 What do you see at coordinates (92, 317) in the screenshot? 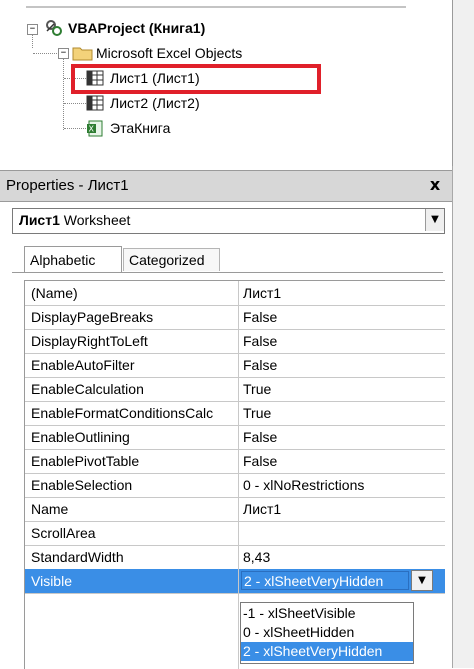
I see `property-name: DisplayPageBreaks` at bounding box center [92, 317].